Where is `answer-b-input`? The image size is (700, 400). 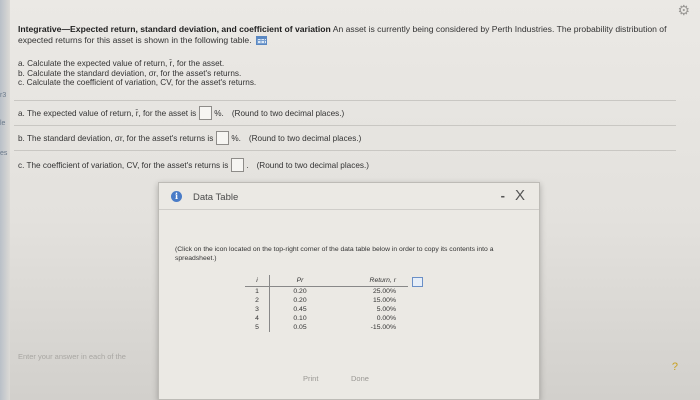
answer-b-input is located at coordinates (223, 138).